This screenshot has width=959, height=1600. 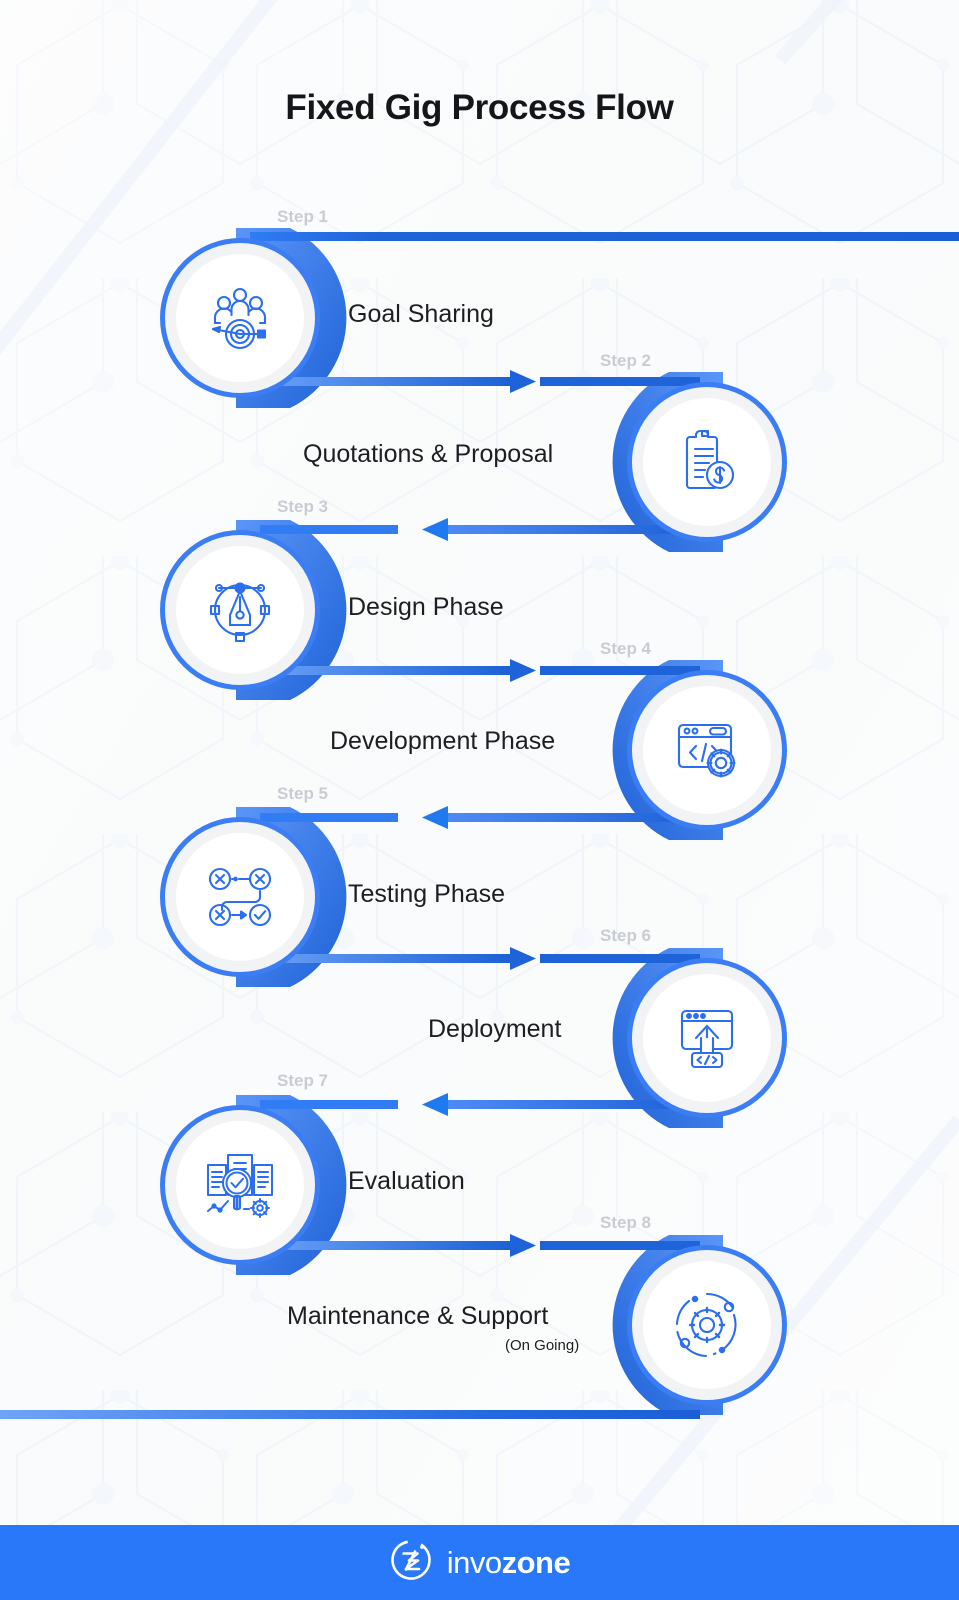 What do you see at coordinates (421, 314) in the screenshot?
I see `step-title-1: Goal Sharing` at bounding box center [421, 314].